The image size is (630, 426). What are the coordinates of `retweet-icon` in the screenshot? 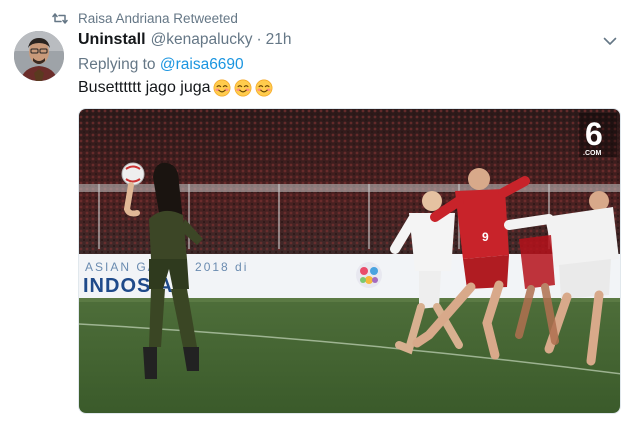 It's located at (60, 18).